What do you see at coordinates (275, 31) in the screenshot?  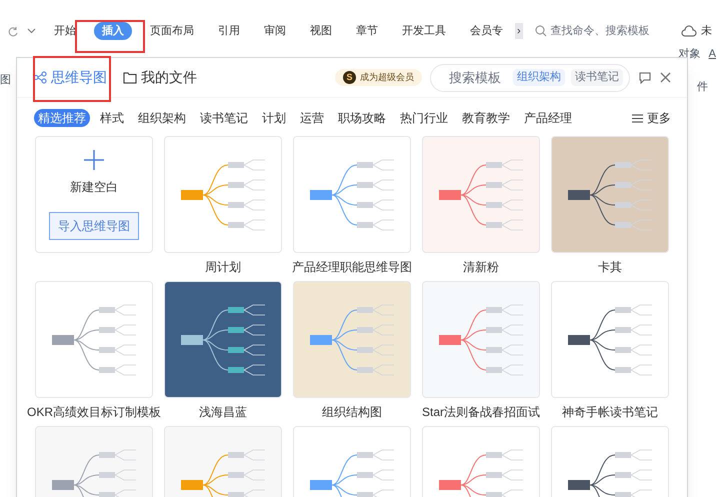 I see `ribbon-tab: 审阅` at bounding box center [275, 31].